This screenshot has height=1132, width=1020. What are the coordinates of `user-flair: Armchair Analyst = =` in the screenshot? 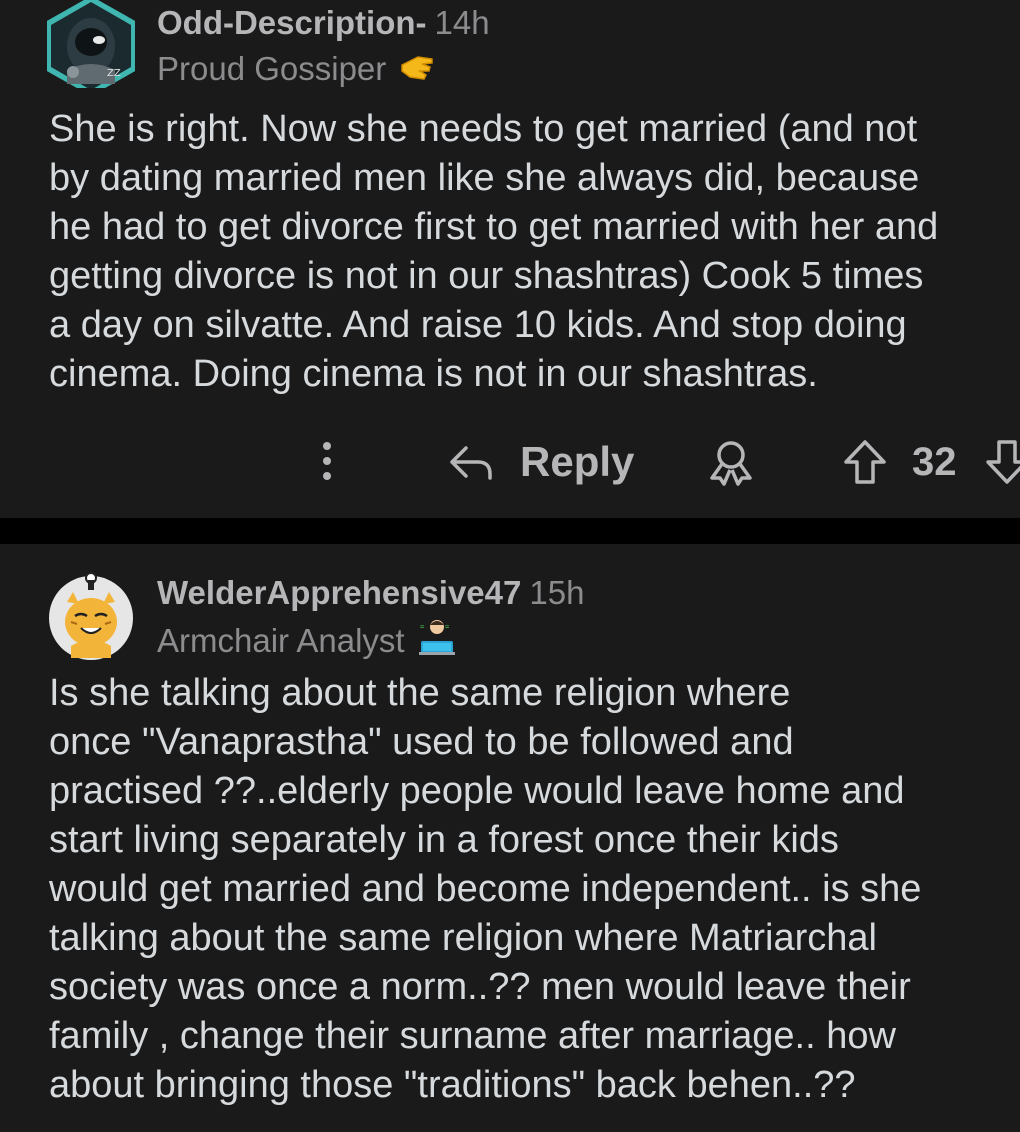 It's located at (307, 641).